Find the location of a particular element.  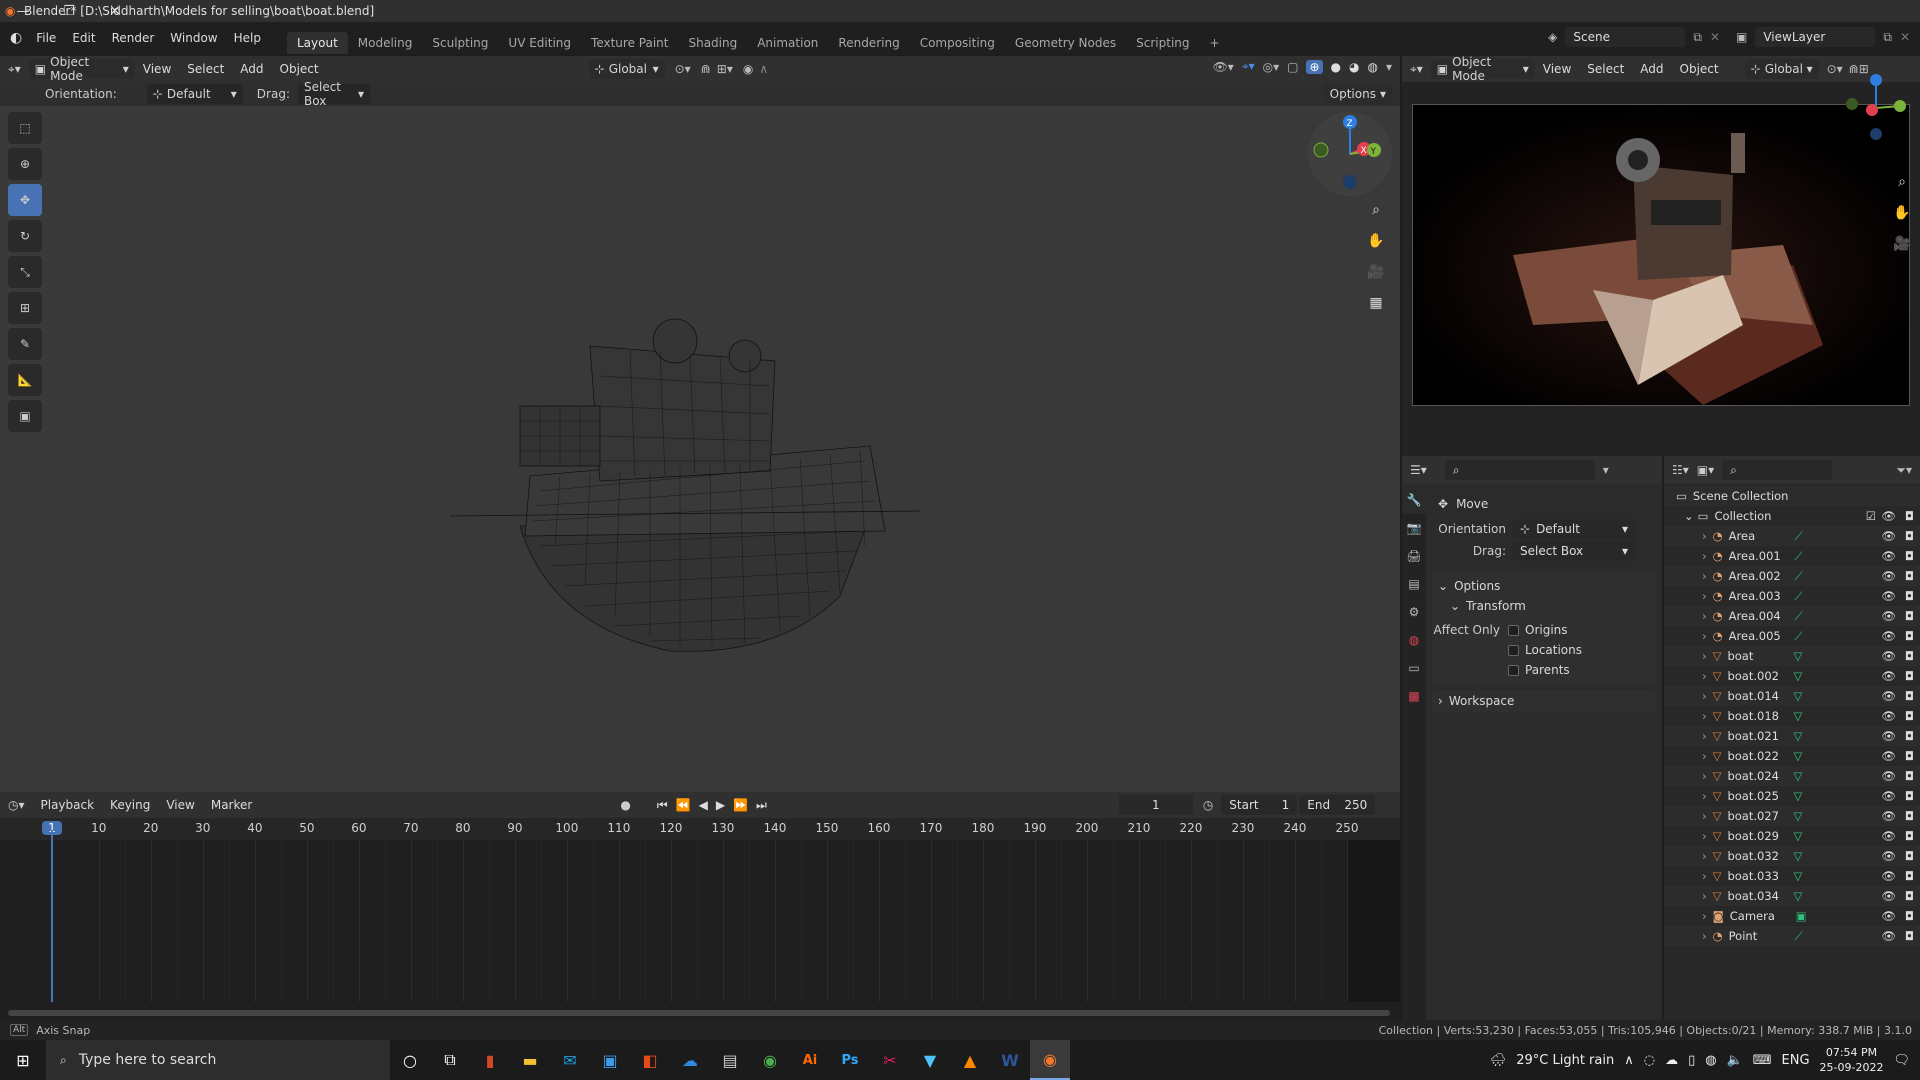

add-cube-tool: ▣ is located at coordinates (25, 416).